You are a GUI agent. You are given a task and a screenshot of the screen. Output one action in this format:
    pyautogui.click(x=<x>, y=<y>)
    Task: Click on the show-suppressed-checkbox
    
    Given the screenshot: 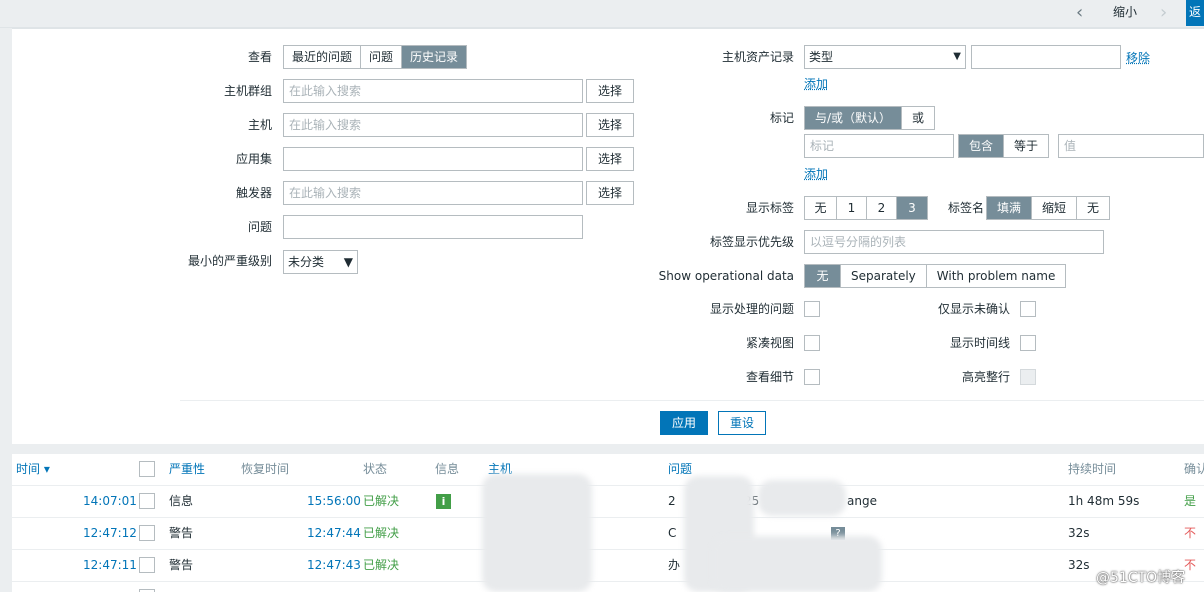 What is the action you would take?
    pyautogui.click(x=812, y=309)
    